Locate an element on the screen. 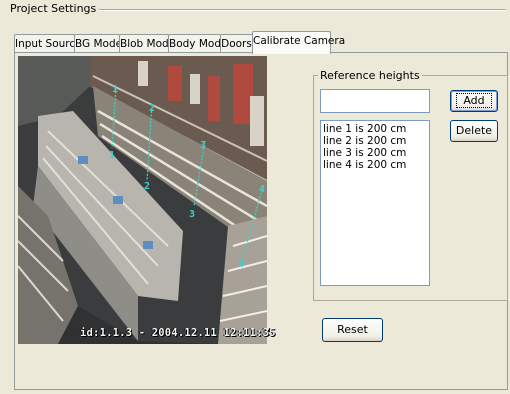  tab-blob-model: Blob Model is located at coordinates (148, 43).